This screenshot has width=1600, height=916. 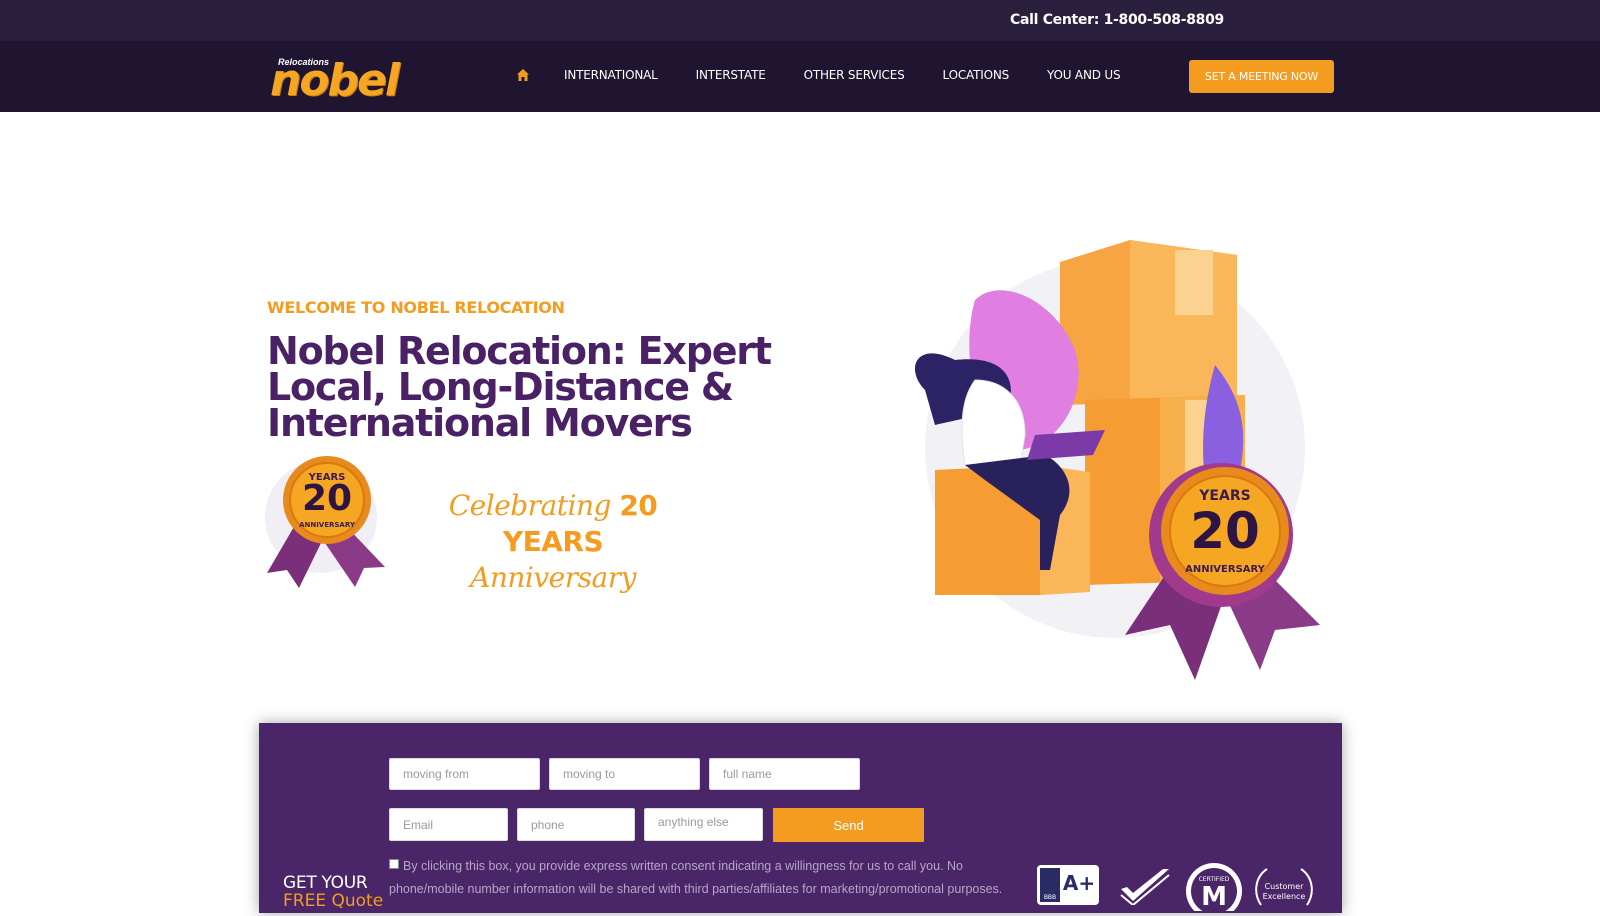 What do you see at coordinates (1146, 887) in the screenshot?
I see `checkmark-certification-icon` at bounding box center [1146, 887].